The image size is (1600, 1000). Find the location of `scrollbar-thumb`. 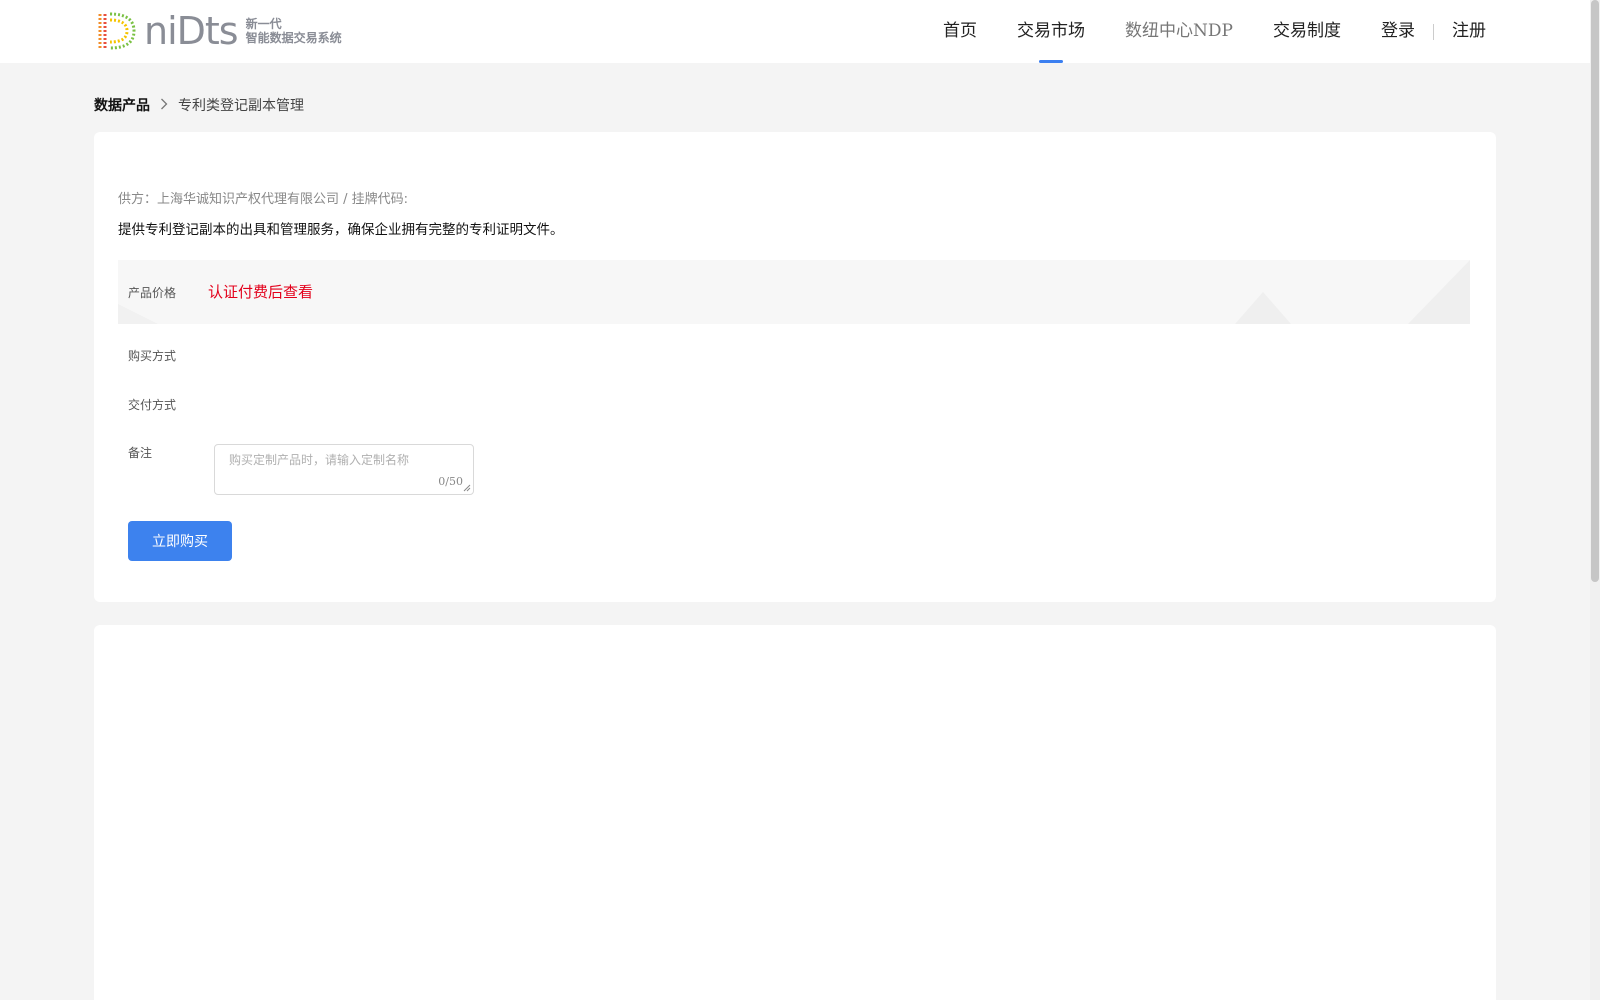

scrollbar-thumb is located at coordinates (1595, 291).